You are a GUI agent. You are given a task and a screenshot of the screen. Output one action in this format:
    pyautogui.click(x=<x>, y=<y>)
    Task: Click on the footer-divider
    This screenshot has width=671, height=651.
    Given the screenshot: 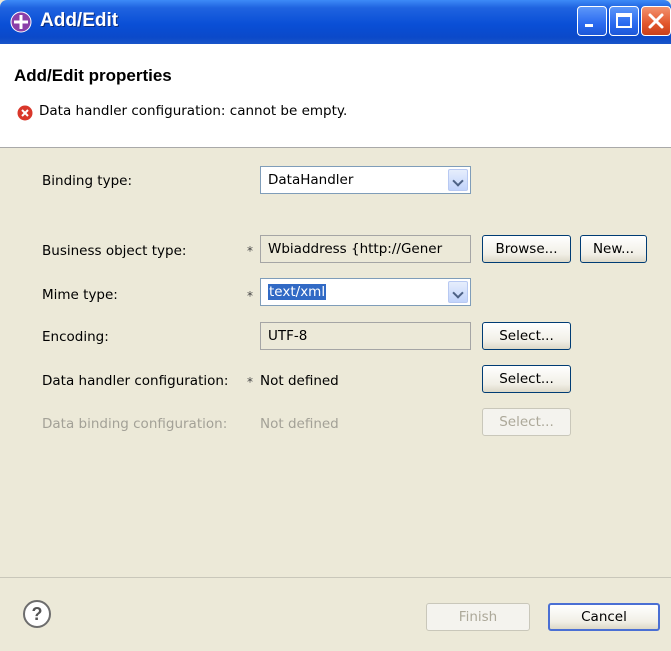 What is the action you would take?
    pyautogui.click(x=335, y=577)
    